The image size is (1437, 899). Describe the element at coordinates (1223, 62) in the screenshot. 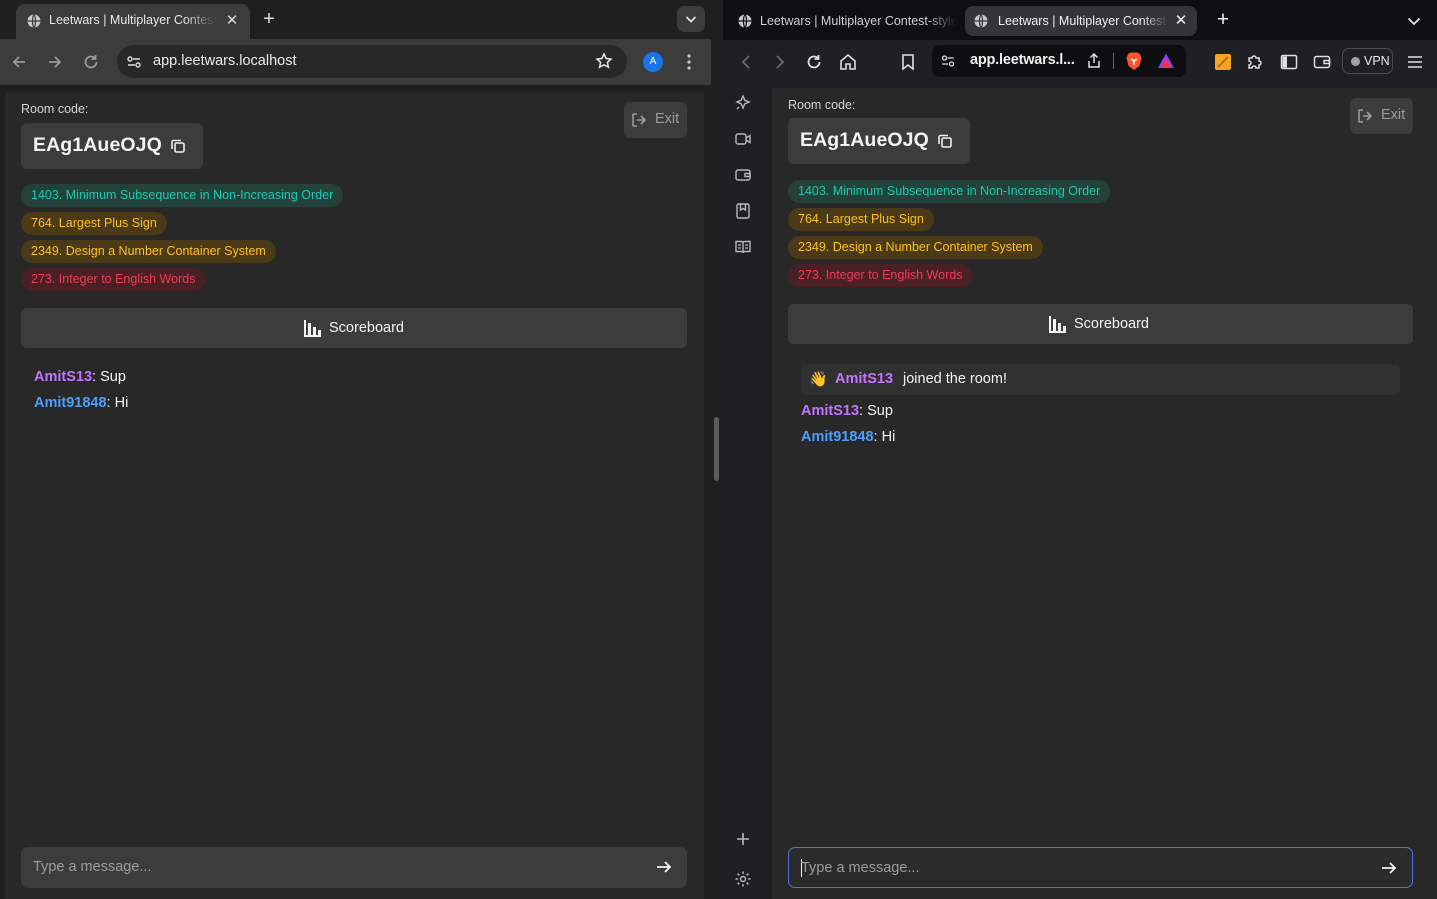

I see `extension-square-icon` at that location.